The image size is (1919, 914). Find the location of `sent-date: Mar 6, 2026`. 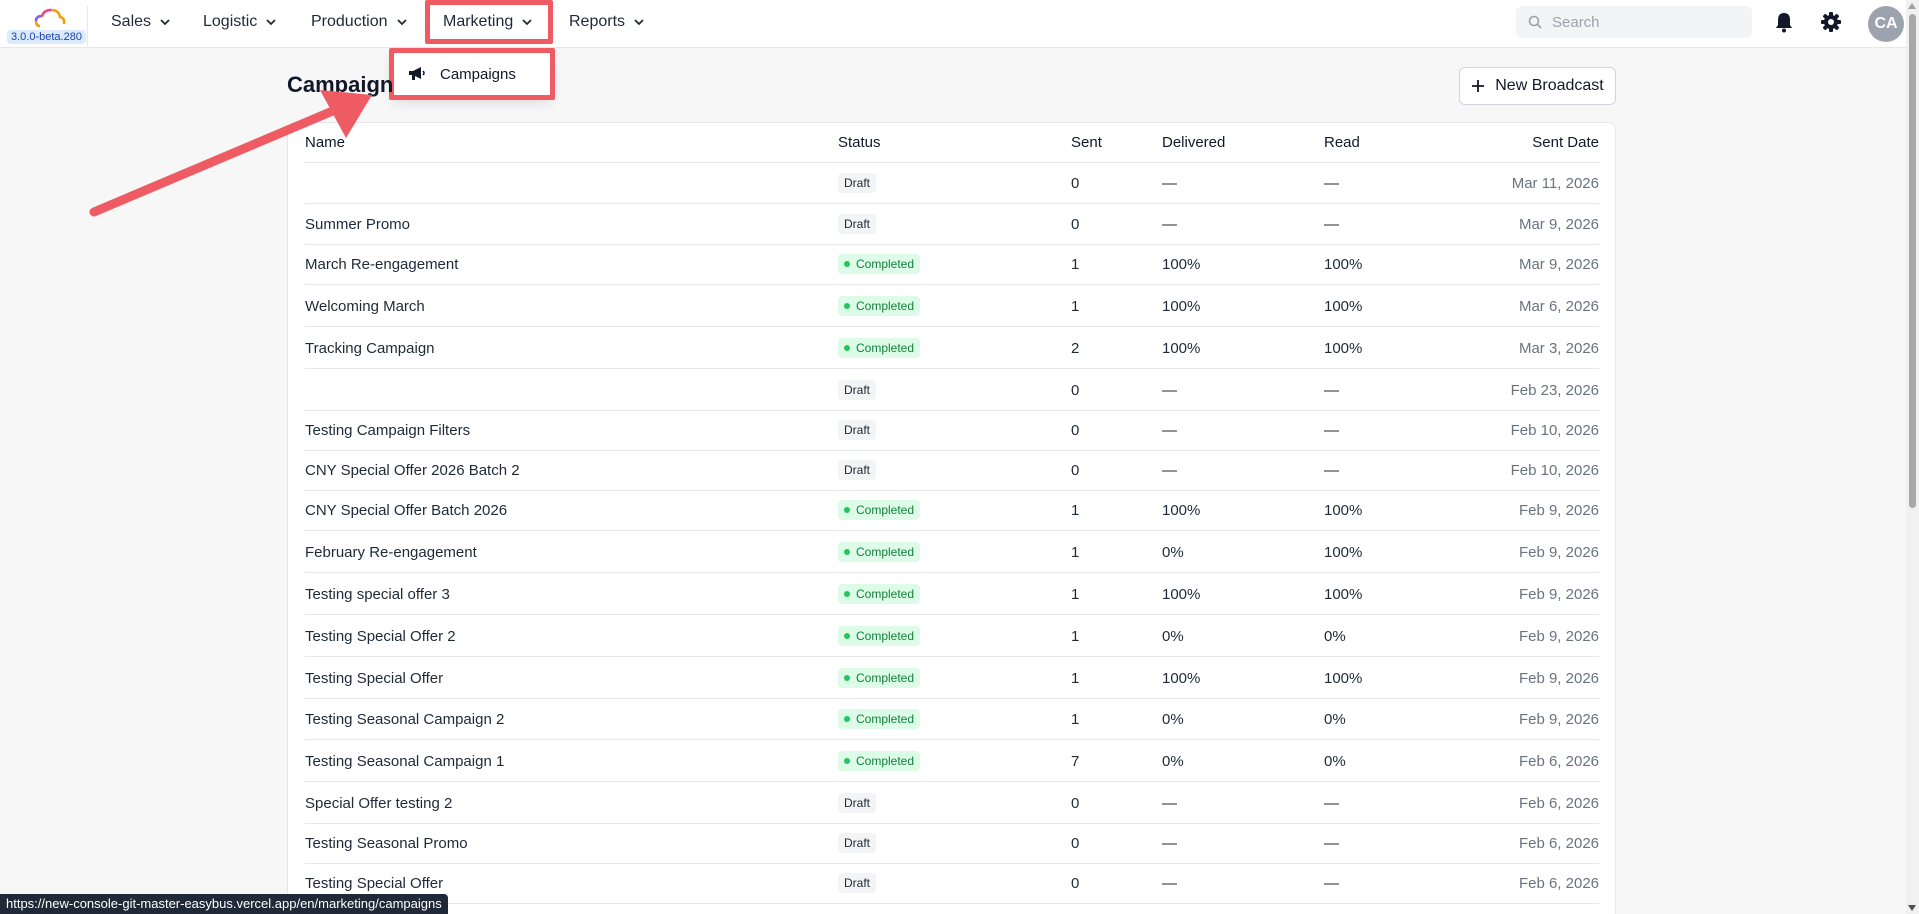

sent-date: Mar 6, 2026 is located at coordinates (1558, 306).